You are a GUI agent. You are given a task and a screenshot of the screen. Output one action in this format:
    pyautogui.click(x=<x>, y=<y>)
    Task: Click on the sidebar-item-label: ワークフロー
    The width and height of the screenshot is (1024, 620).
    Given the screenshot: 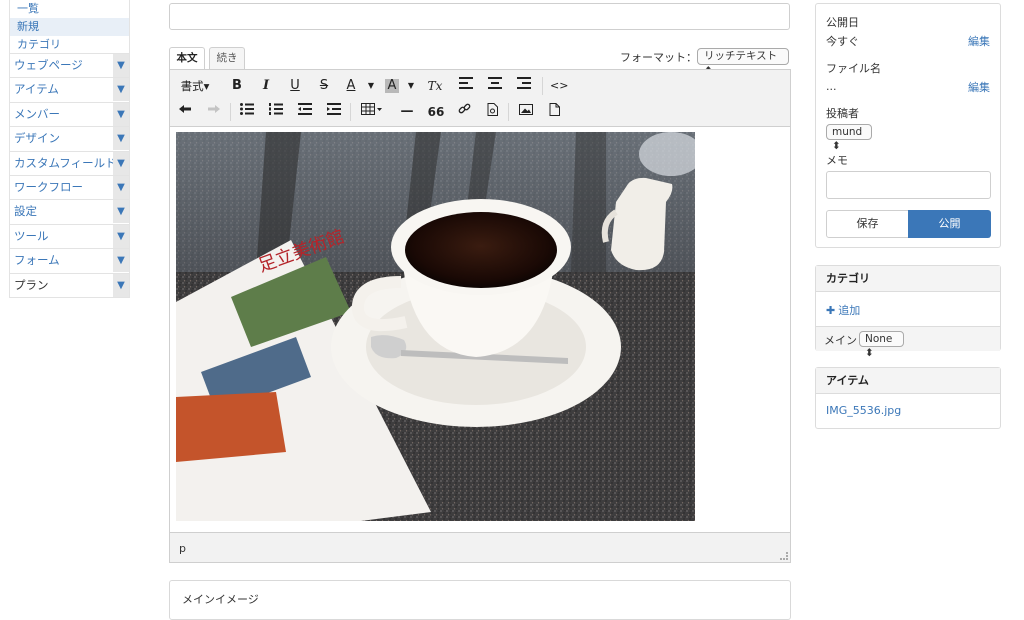 What is the action you would take?
    pyautogui.click(x=48, y=186)
    